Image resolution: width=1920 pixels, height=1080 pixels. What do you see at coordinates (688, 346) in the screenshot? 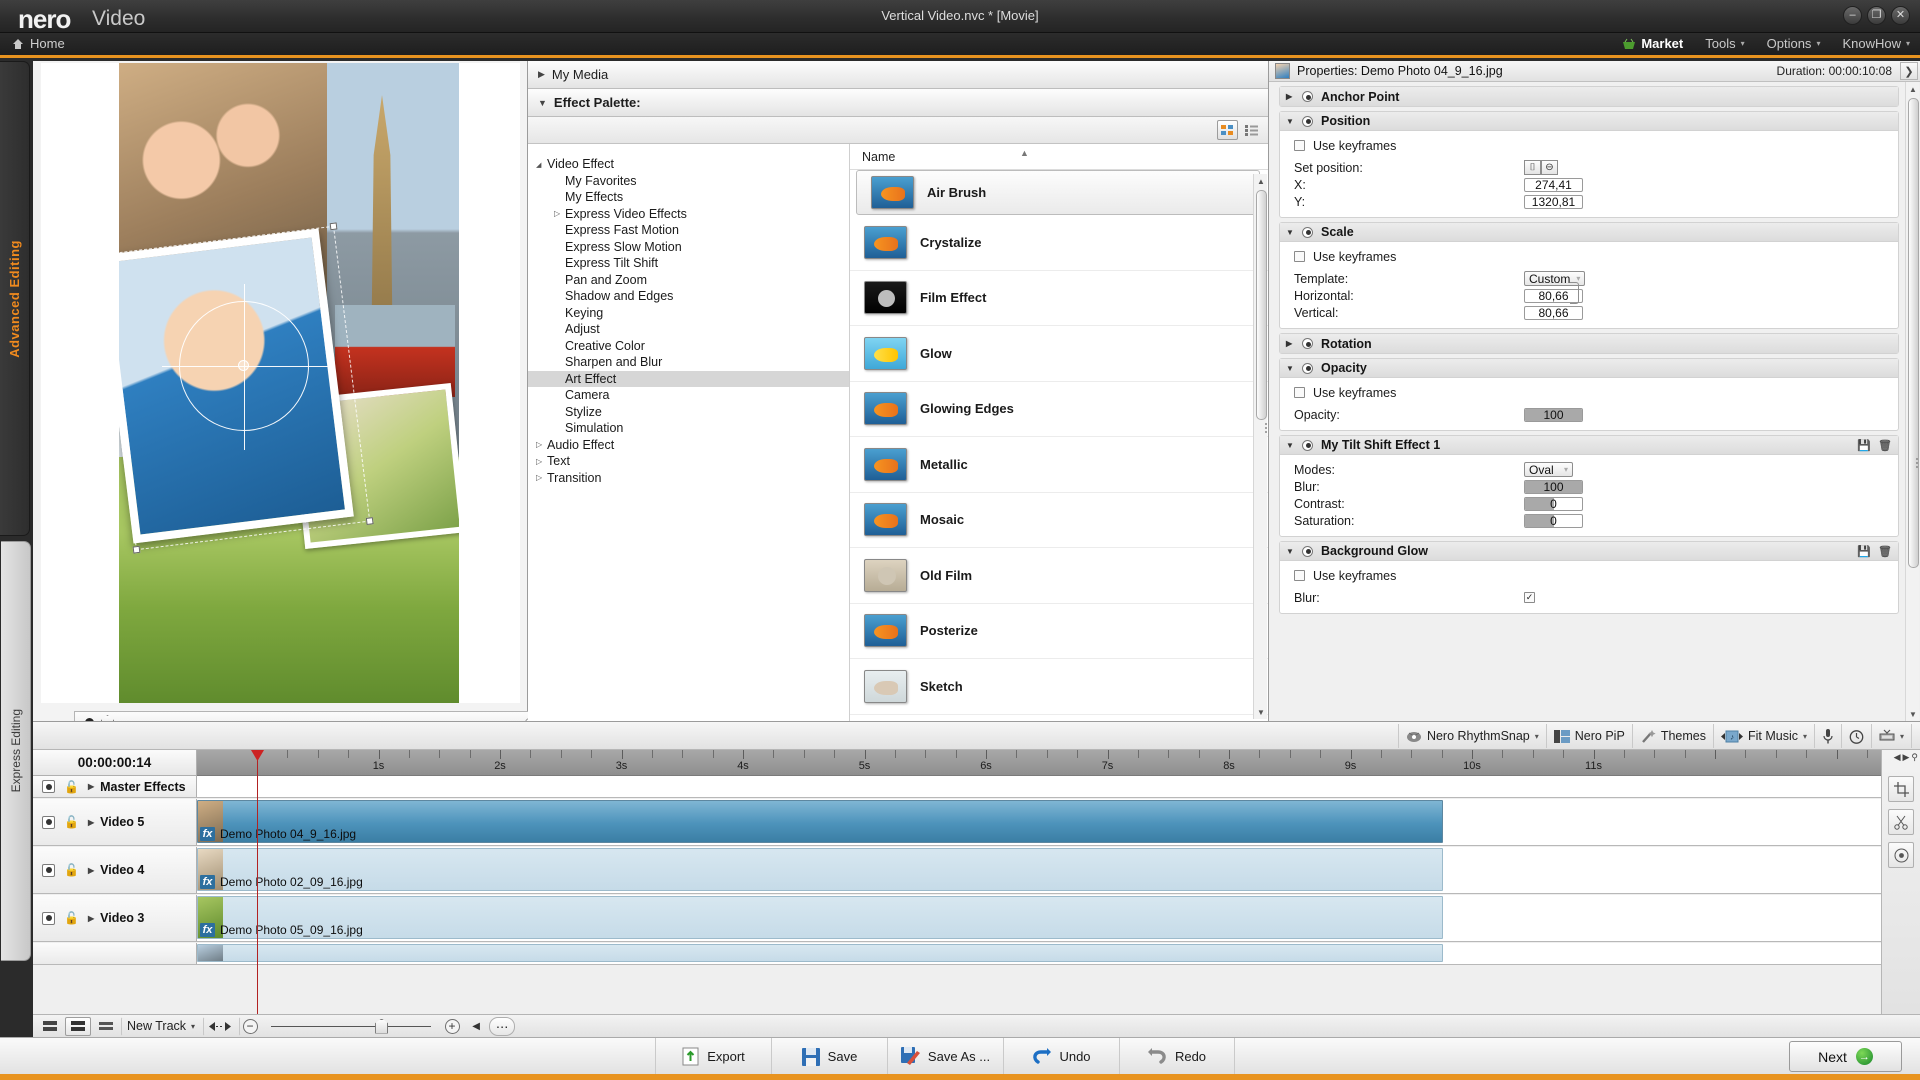
I see `tree-item-creative-color: Creative Color` at bounding box center [688, 346].